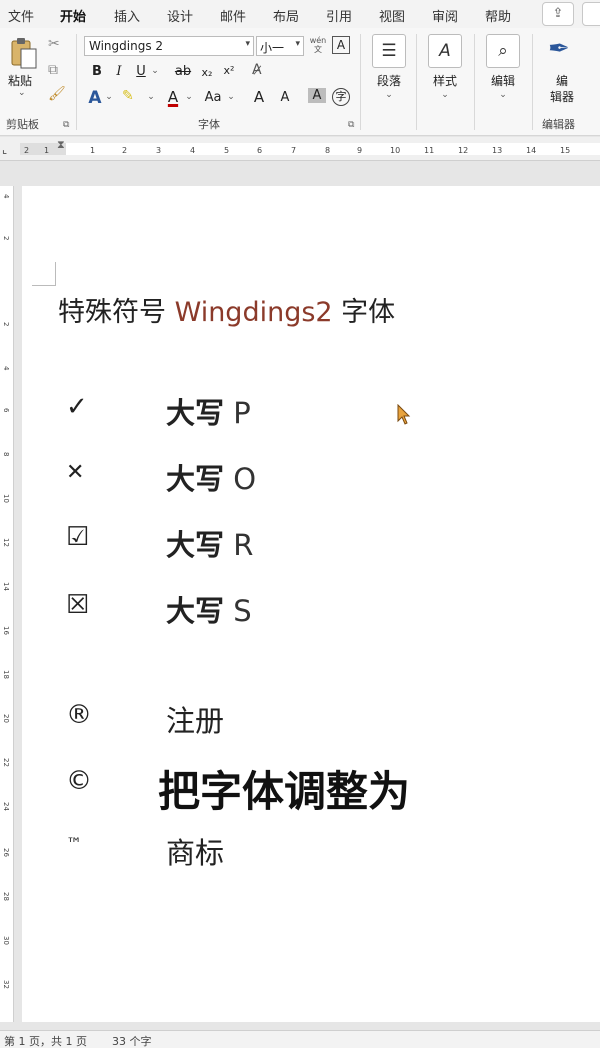  Describe the element at coordinates (328, 150) in the screenshot. I see `ruler-tick: 8` at that location.